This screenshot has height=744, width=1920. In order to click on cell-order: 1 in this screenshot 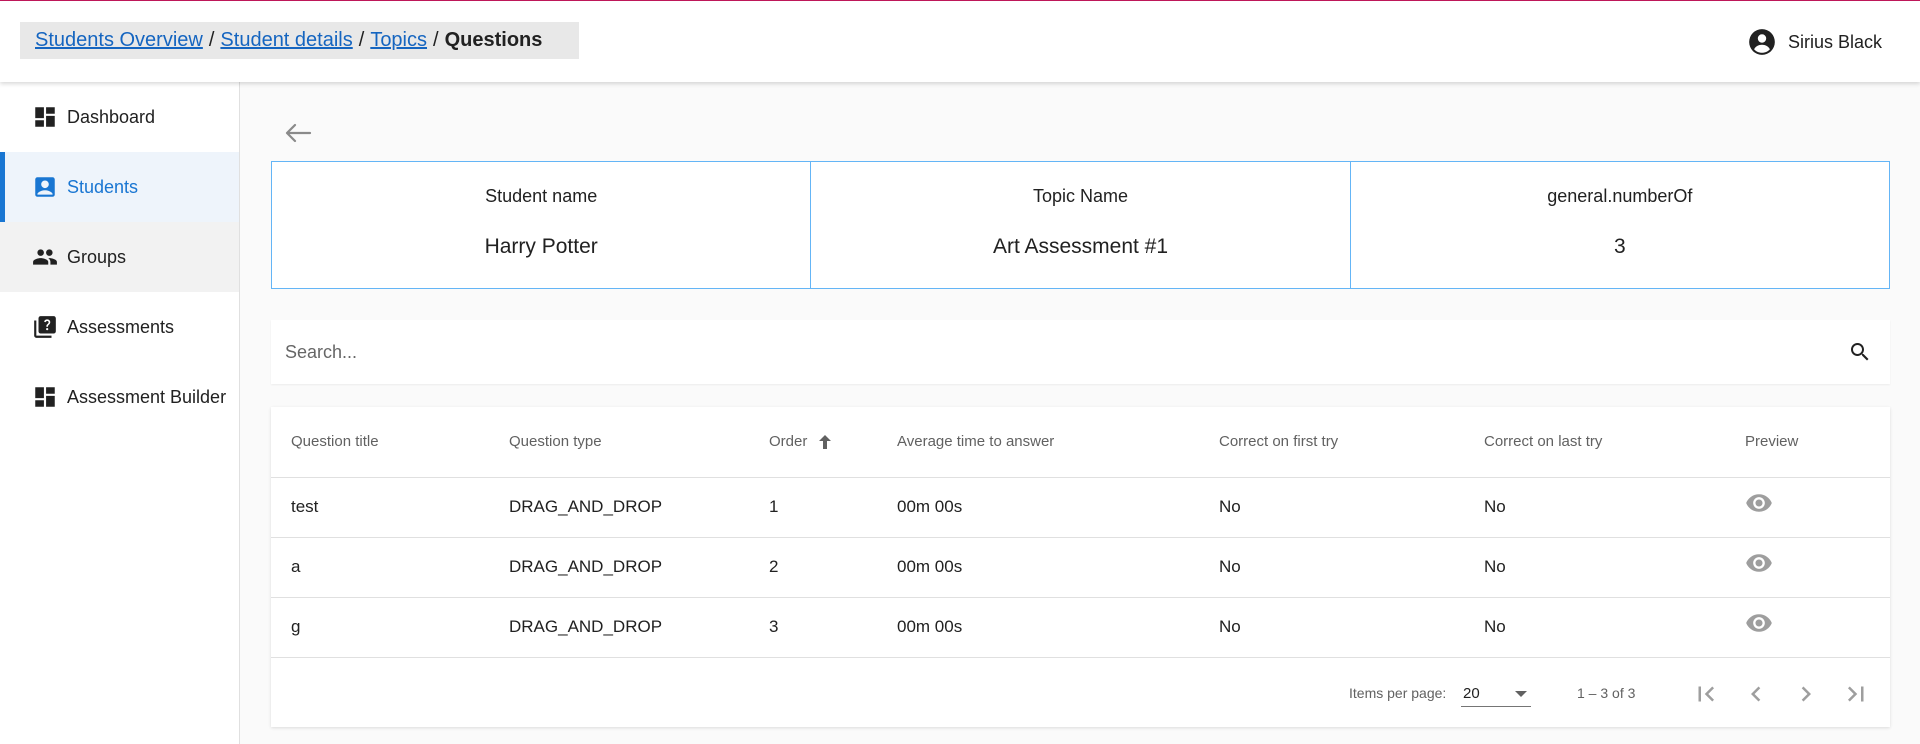, I will do `click(813, 507)`.